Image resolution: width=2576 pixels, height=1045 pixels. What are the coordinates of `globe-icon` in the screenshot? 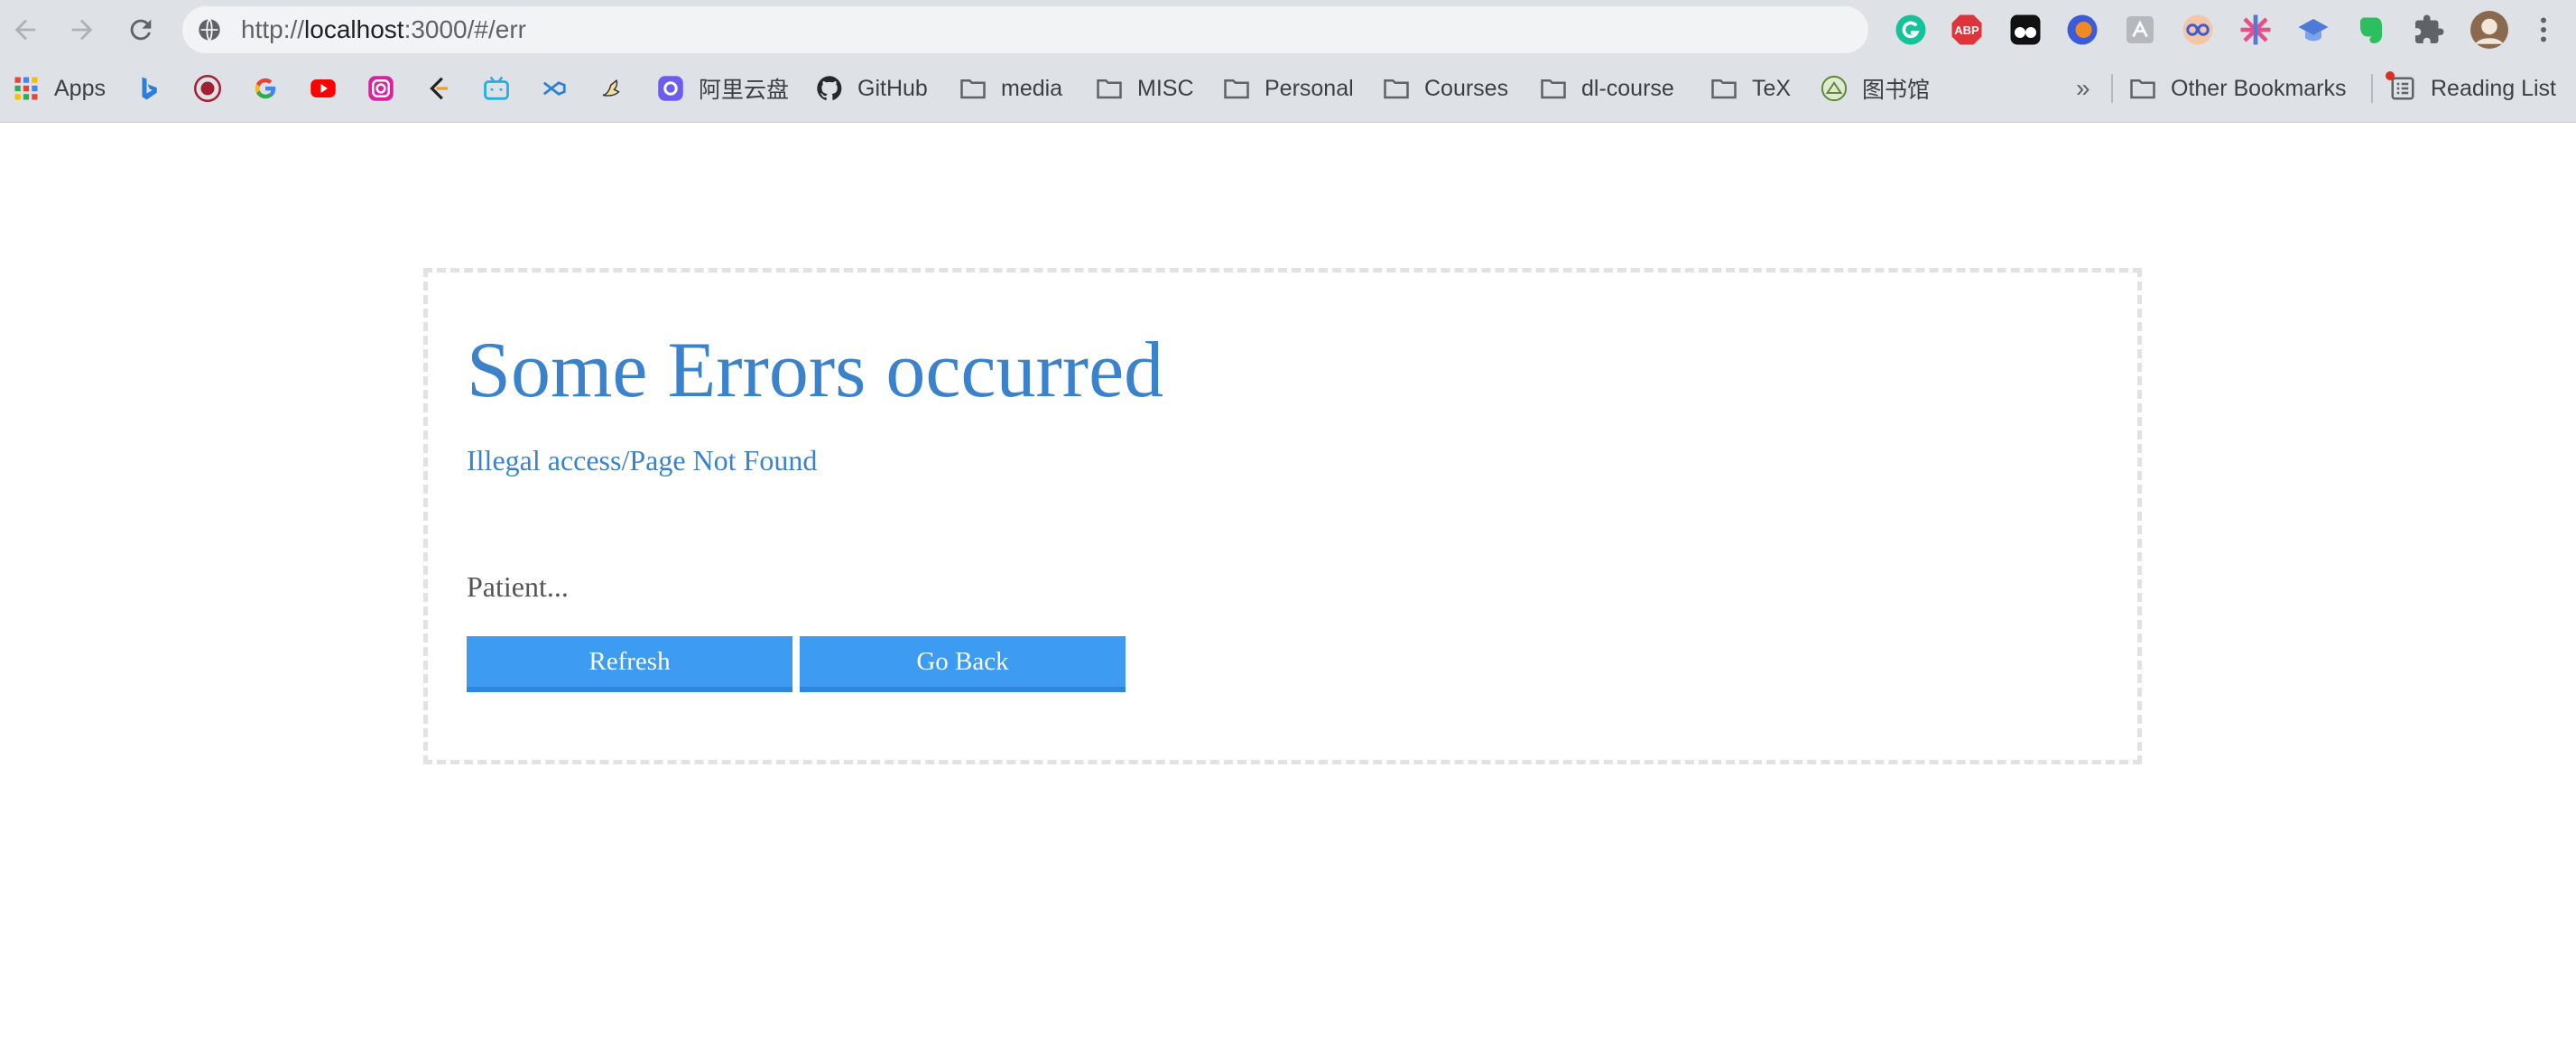 It's located at (209, 30).